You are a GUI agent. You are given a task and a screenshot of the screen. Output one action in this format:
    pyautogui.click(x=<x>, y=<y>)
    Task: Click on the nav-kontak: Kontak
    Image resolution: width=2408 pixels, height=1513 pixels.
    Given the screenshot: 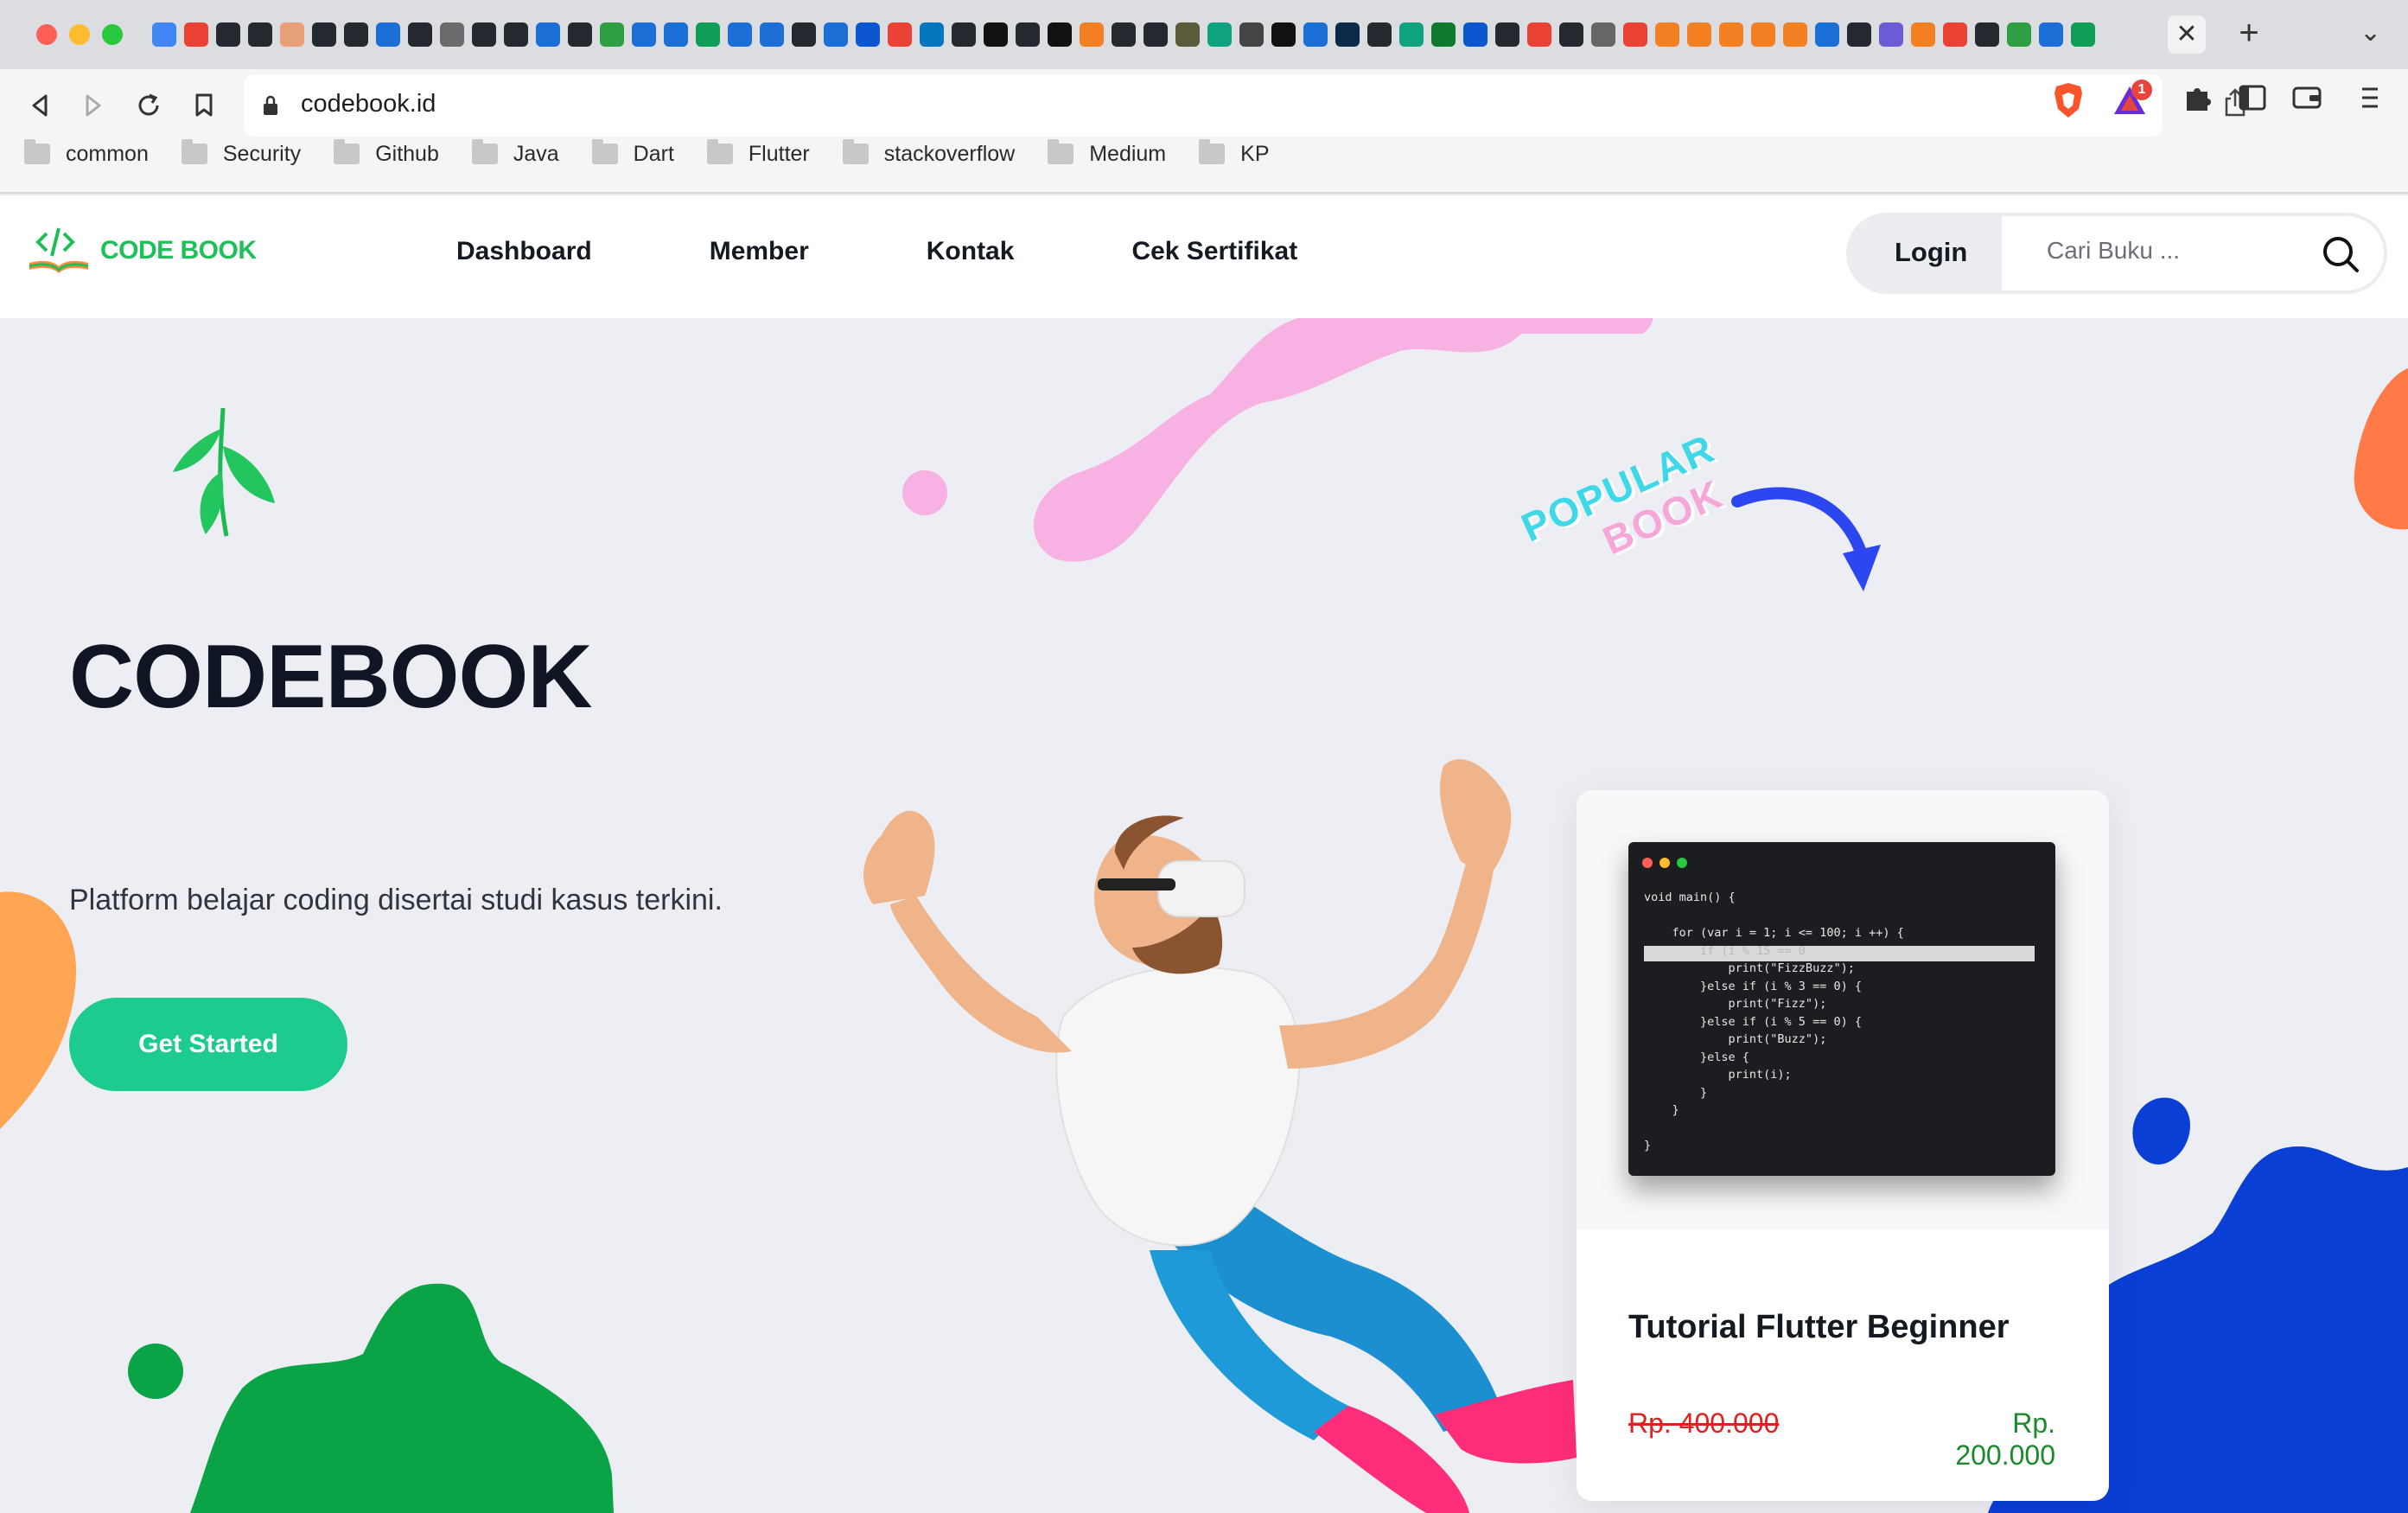 What is the action you would take?
    pyautogui.click(x=971, y=252)
    